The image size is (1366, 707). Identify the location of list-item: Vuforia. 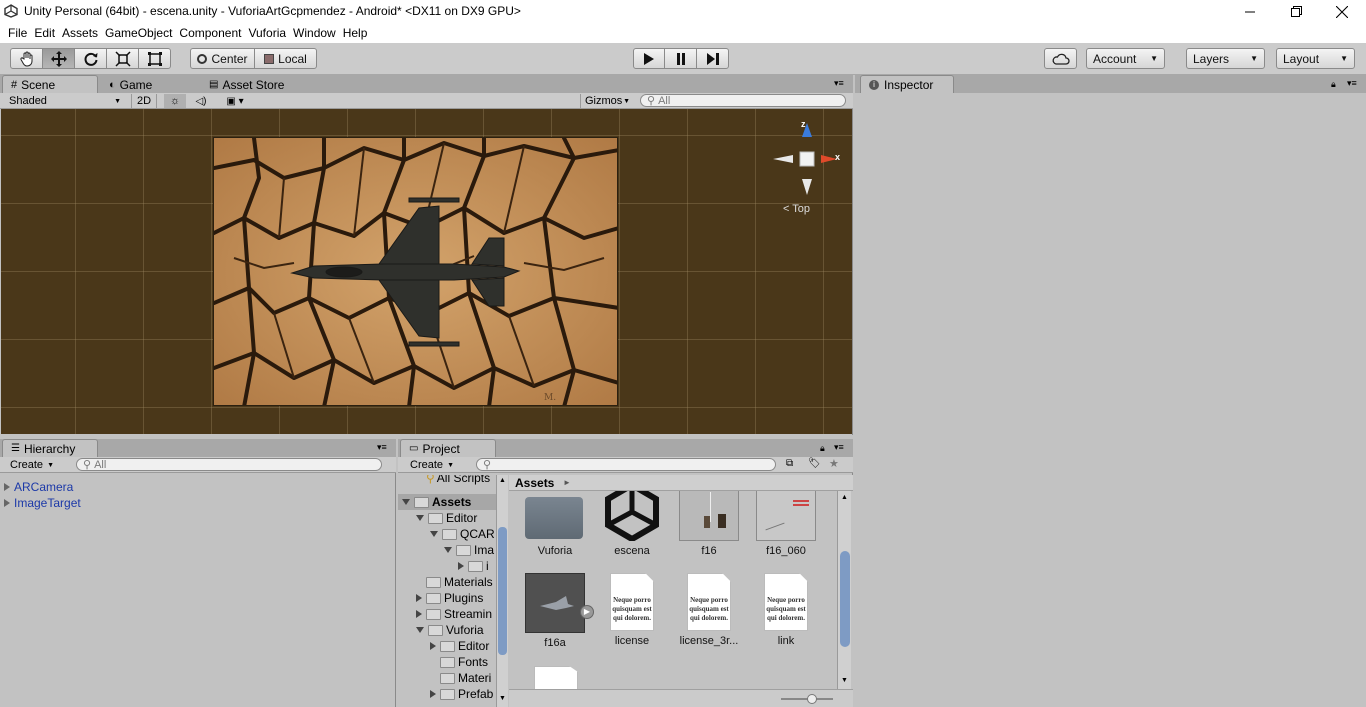
(448, 630).